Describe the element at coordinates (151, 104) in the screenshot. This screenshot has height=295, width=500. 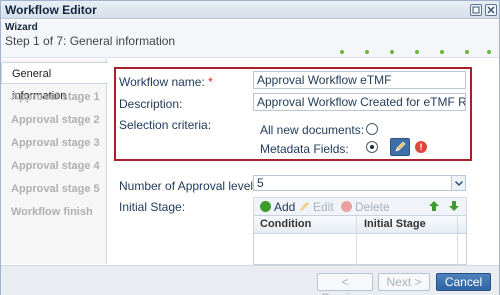
I see `description-label: Description:` at that location.